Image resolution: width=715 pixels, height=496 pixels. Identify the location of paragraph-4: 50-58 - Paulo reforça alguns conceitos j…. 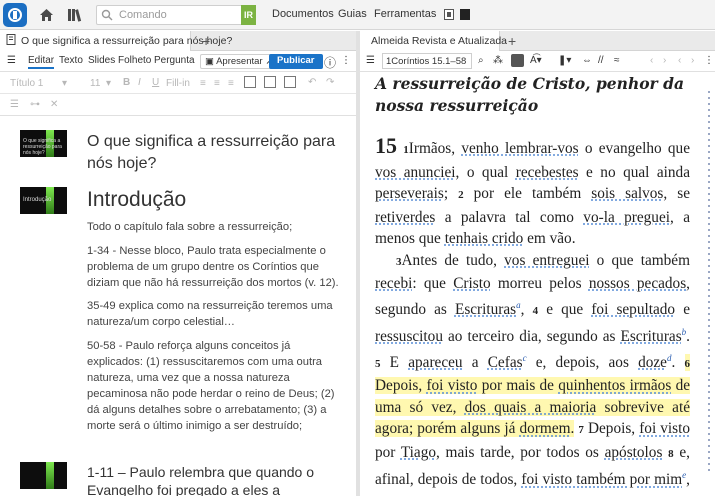
(211, 386).